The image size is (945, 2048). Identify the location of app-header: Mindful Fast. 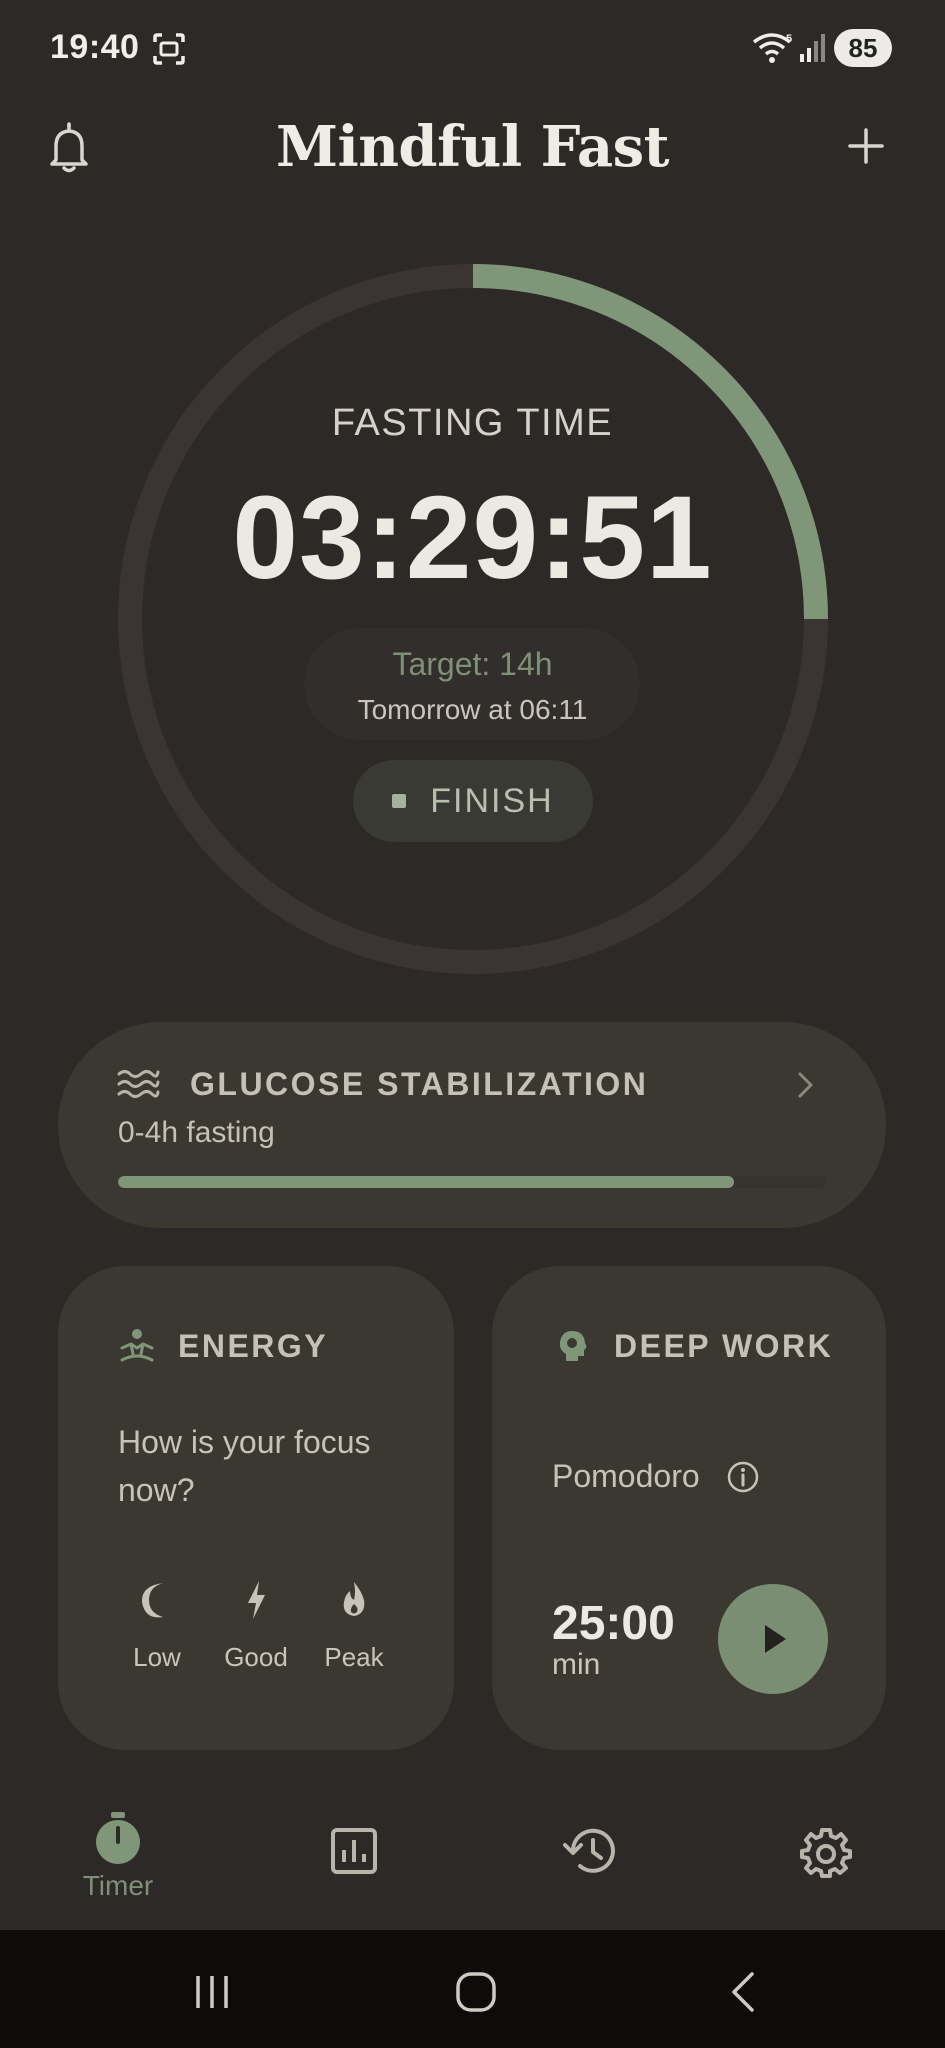
(472, 150).